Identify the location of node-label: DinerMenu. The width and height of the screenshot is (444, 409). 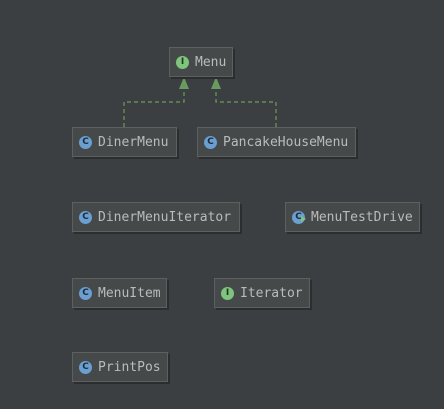
(133, 142).